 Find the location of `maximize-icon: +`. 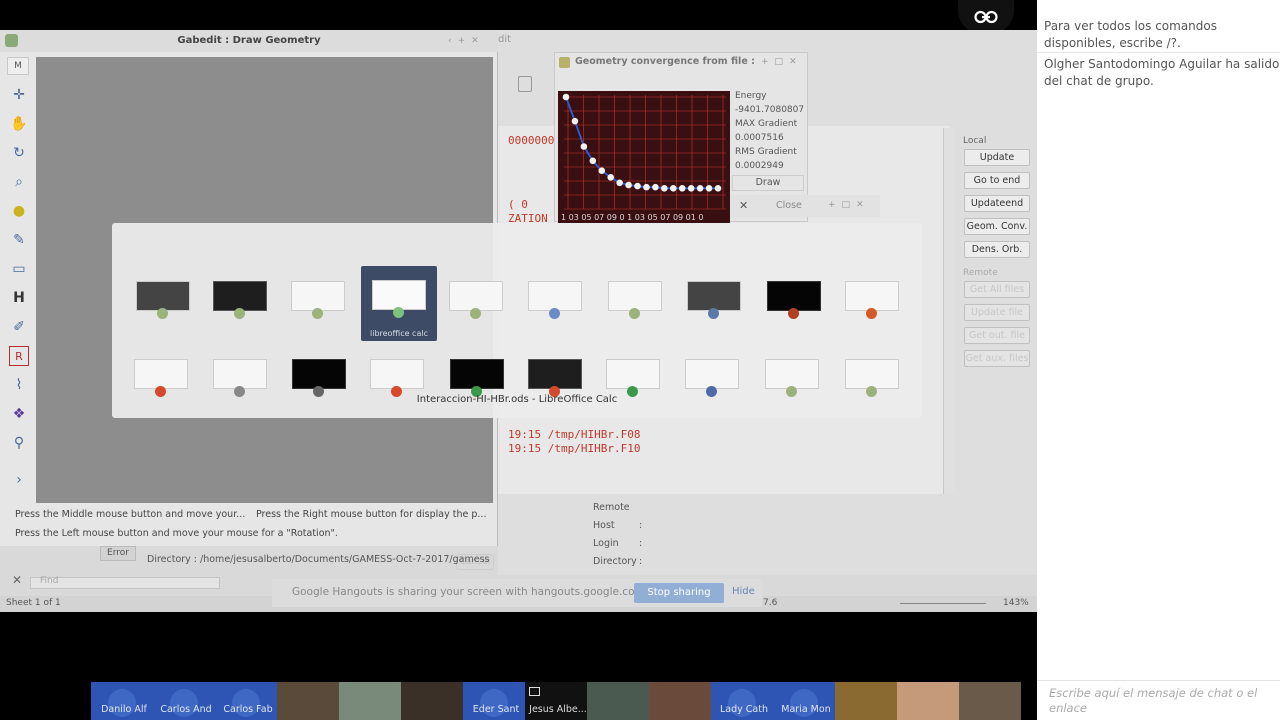

maximize-icon: + is located at coordinates (462, 41).